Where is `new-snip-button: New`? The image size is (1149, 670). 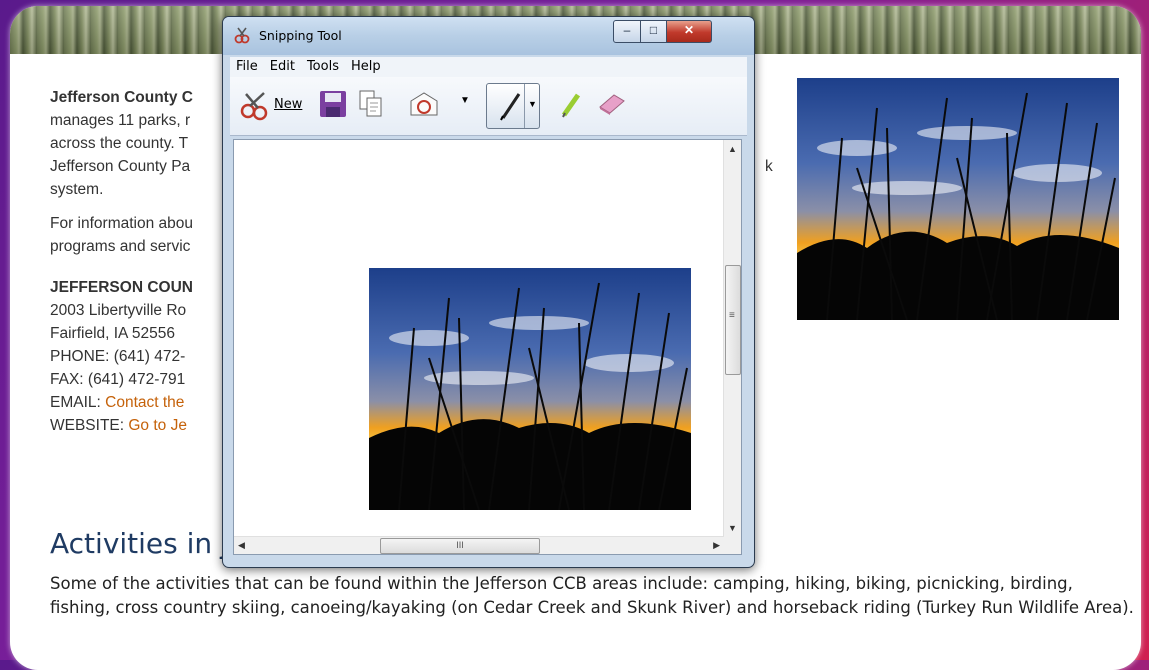
new-snip-button: New is located at coordinates (271, 105).